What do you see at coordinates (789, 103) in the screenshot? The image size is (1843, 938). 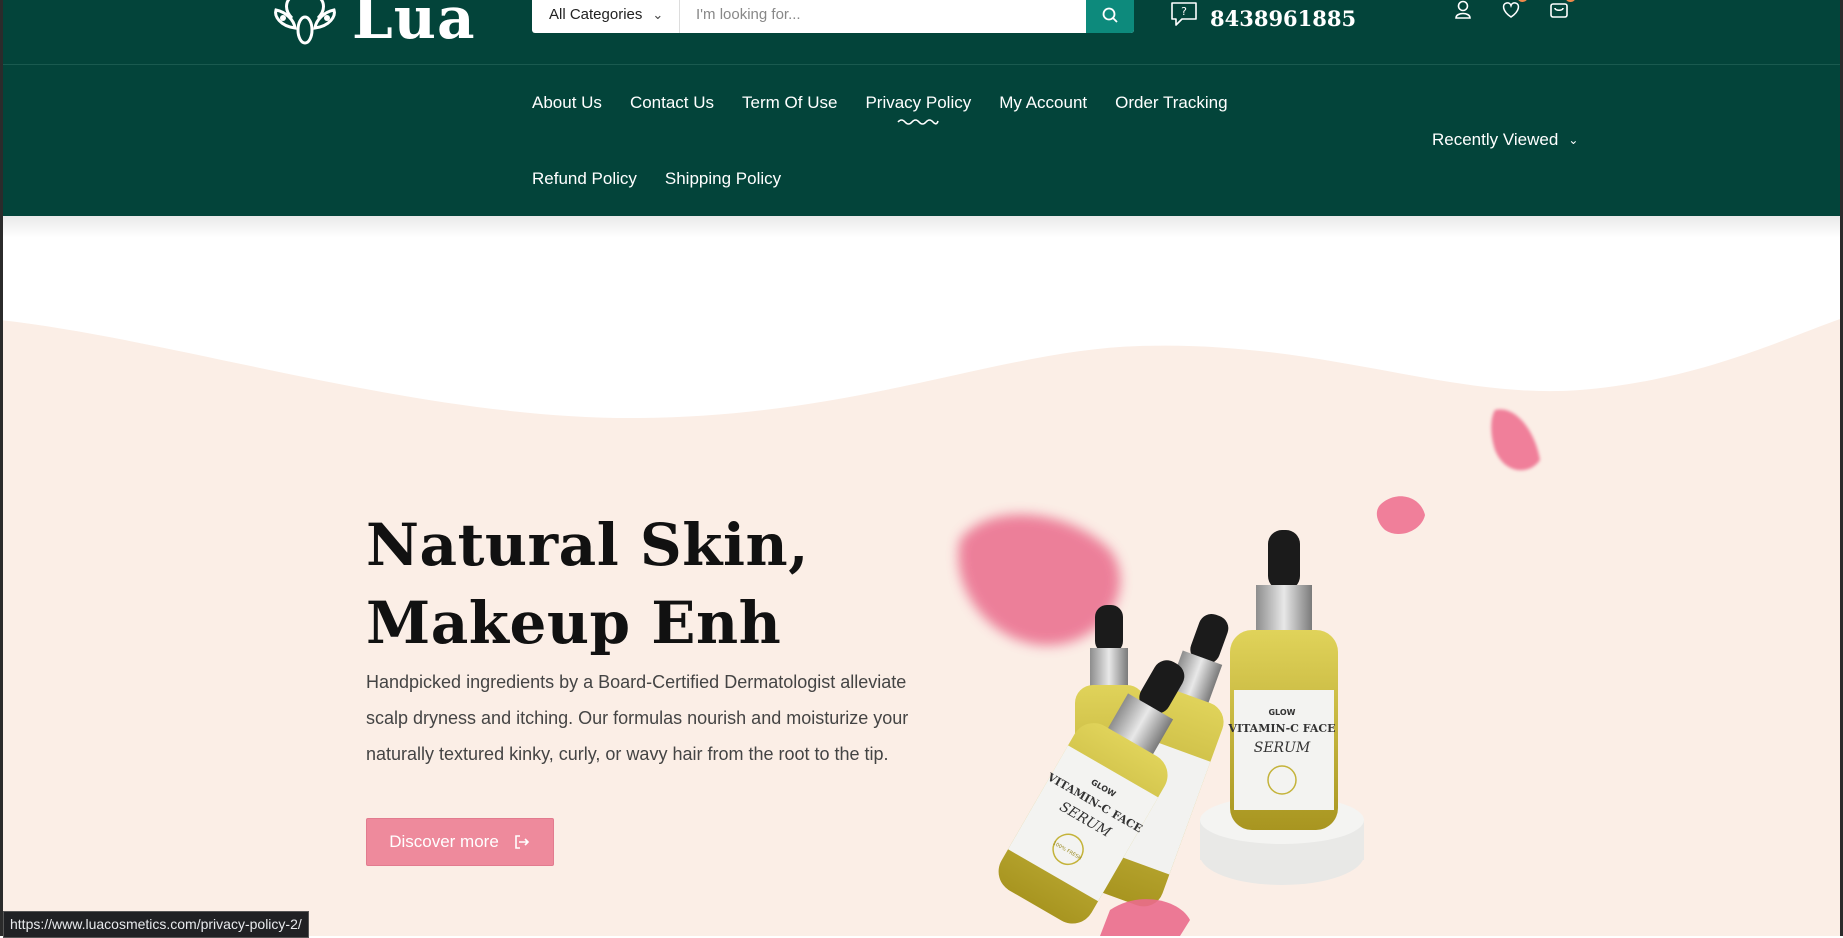 I see `nav-link-term-of-use: Term Of Use` at bounding box center [789, 103].